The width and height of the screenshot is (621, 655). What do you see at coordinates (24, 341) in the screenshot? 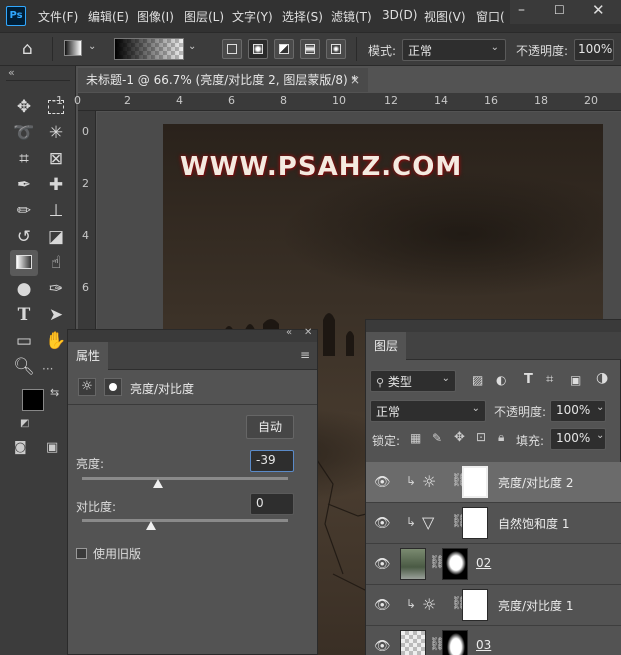
I see `rectangle-tool-icon: ▭` at bounding box center [24, 341].